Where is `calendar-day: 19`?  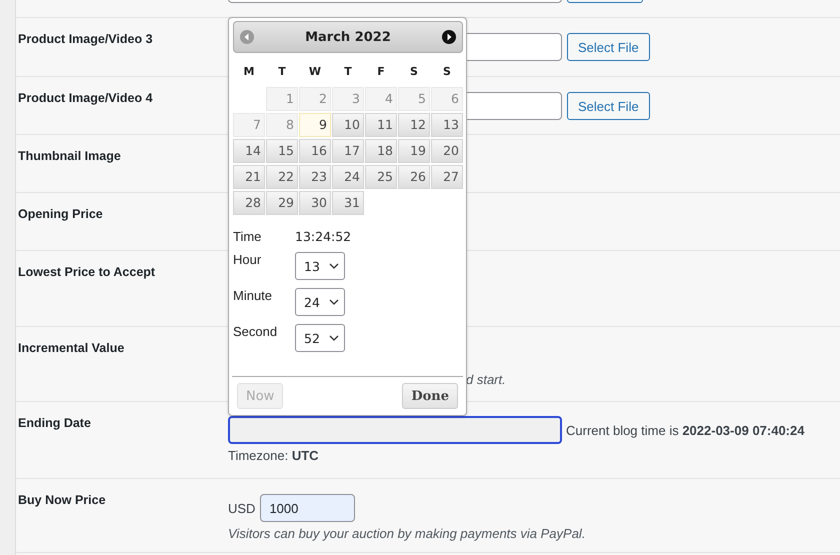
calendar-day: 19 is located at coordinates (414, 151).